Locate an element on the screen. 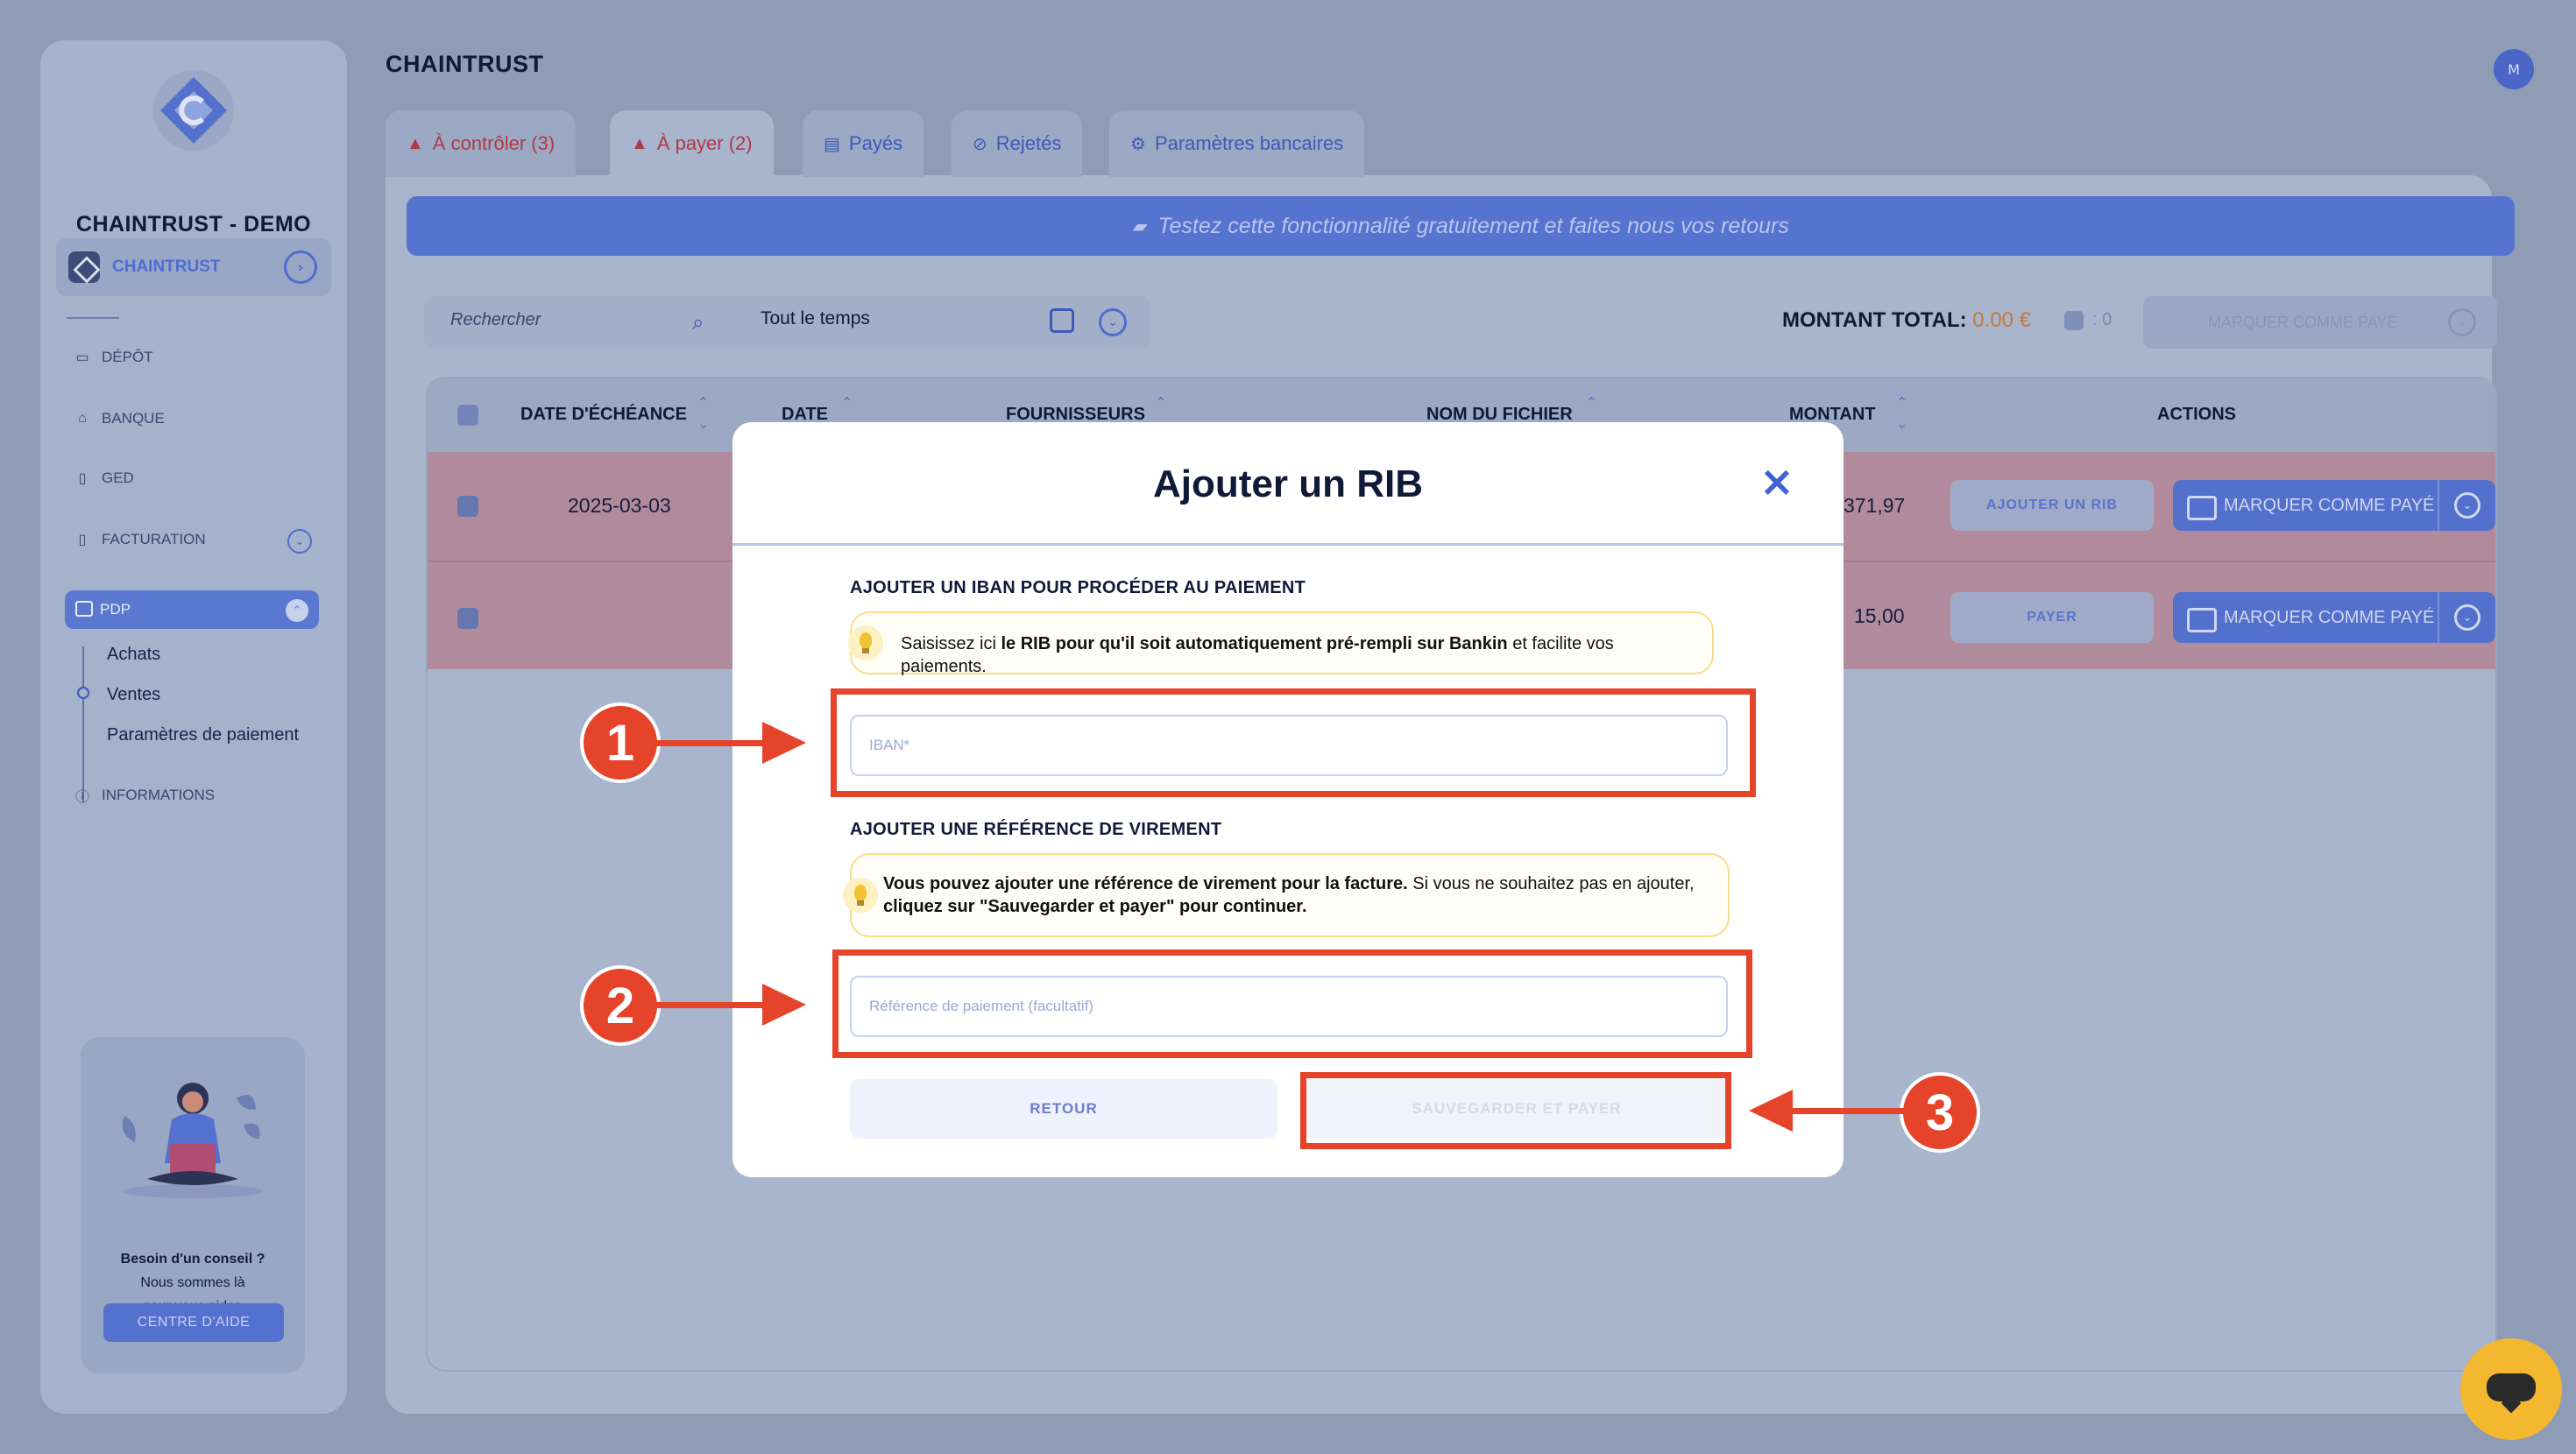  card-icon: ▤ is located at coordinates (832, 144).